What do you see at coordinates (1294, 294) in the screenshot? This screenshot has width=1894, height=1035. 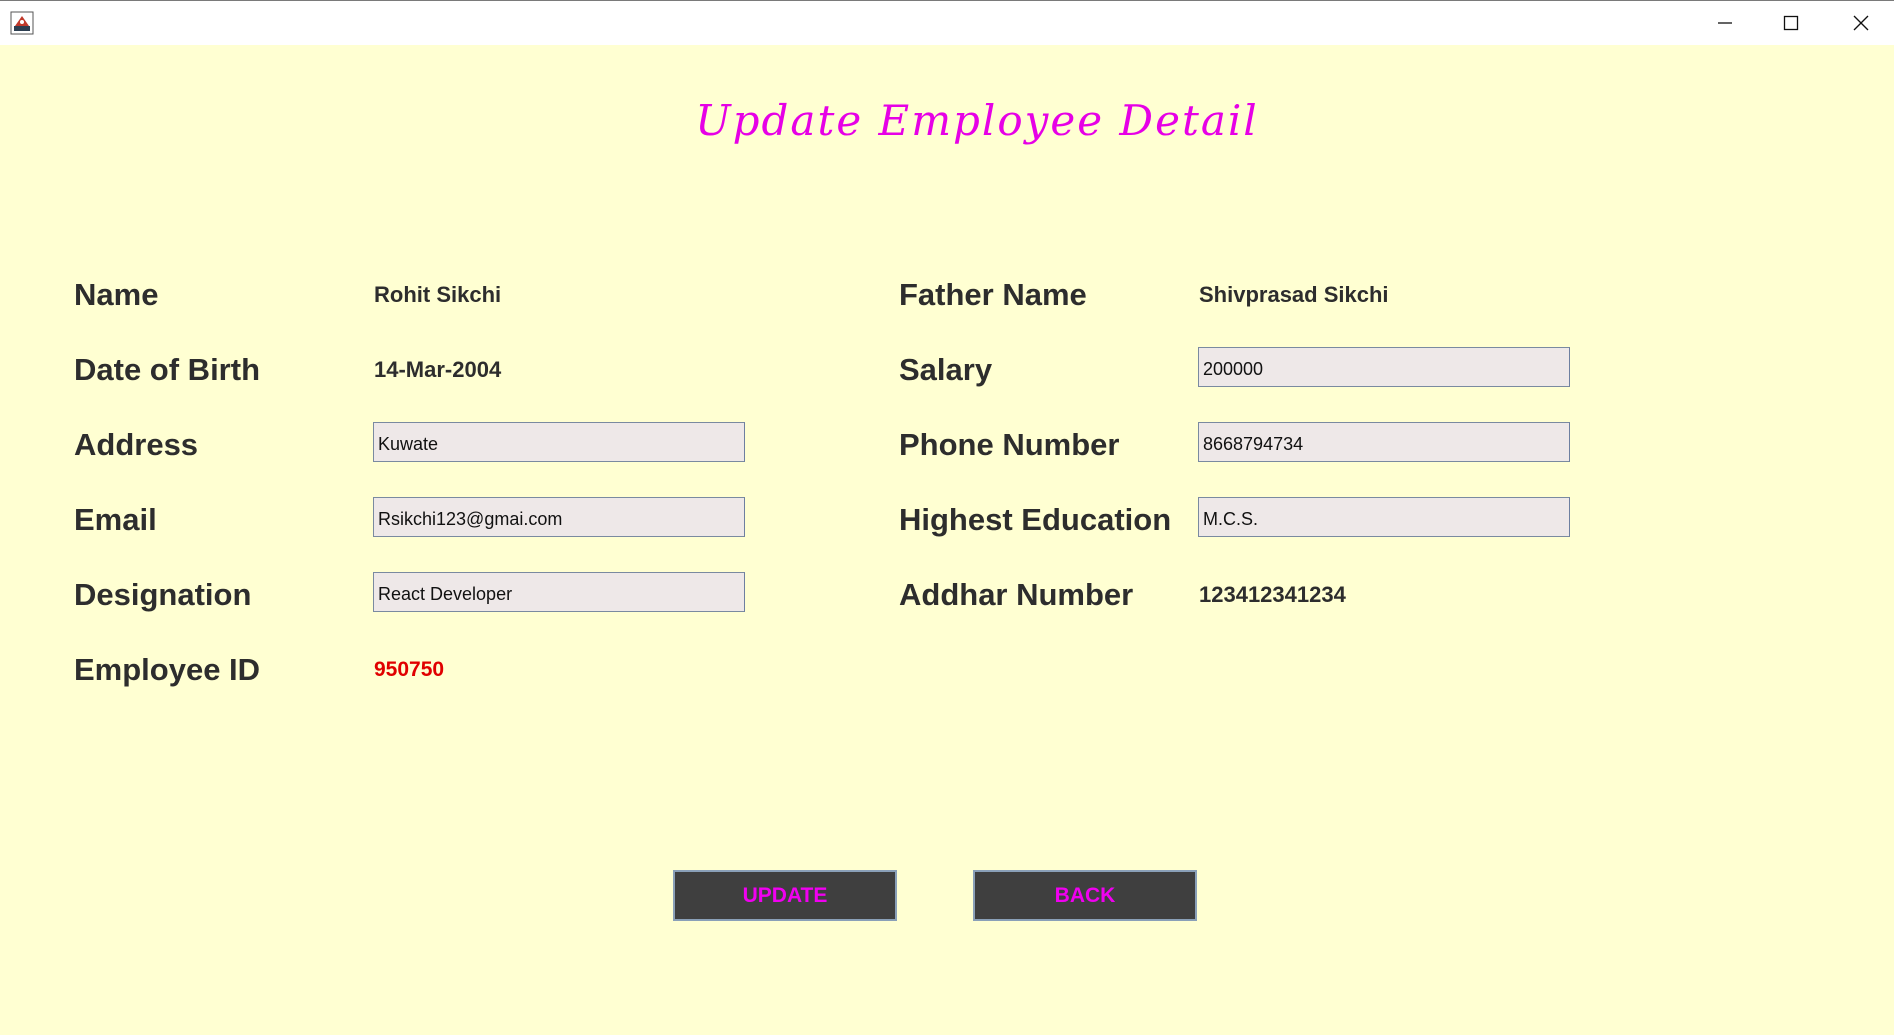 I see `father-name-value: Shivprasad Sikchi` at bounding box center [1294, 294].